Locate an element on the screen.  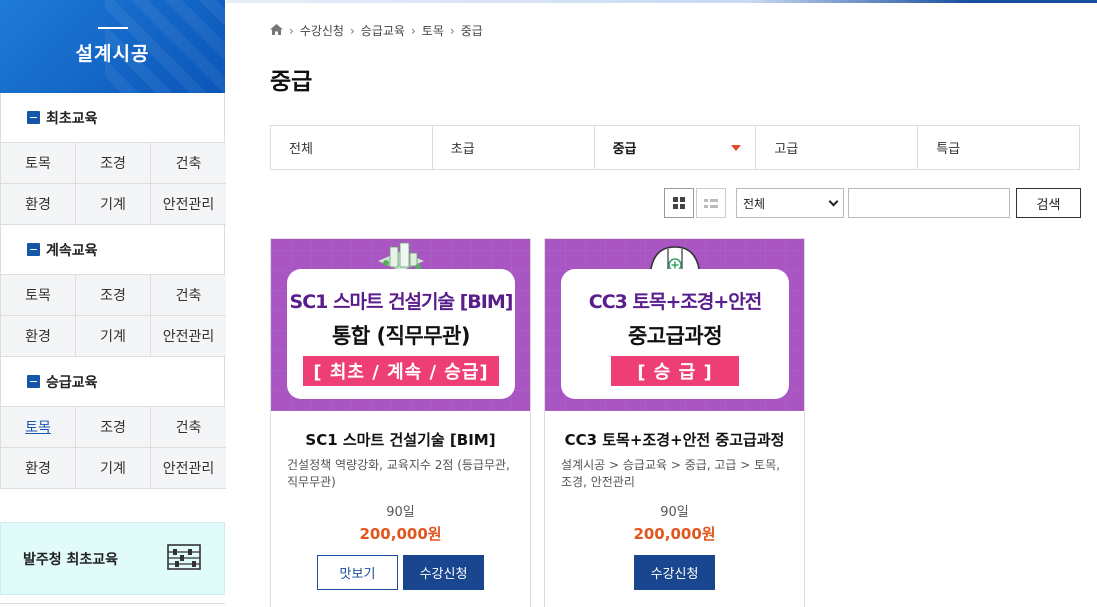
tab-advanced: 고급 is located at coordinates (837, 147).